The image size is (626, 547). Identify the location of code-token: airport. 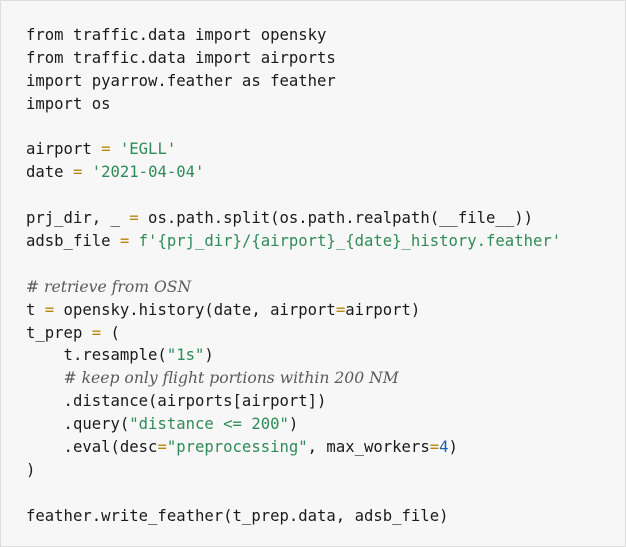
(64, 149).